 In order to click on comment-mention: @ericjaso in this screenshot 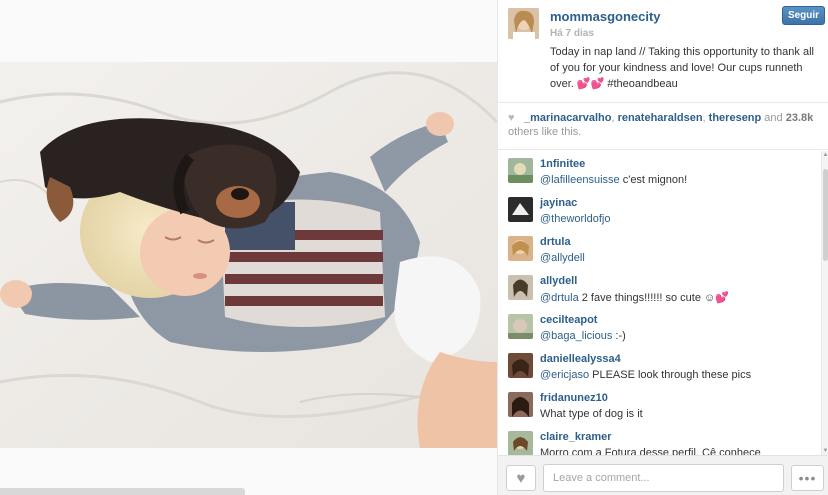, I will do `click(564, 375)`.